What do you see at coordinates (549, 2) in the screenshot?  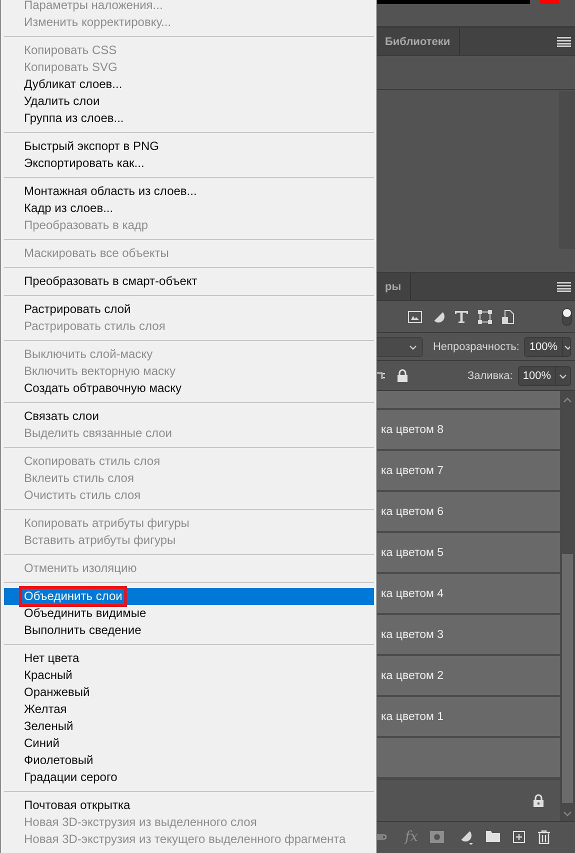 I see `close-area` at bounding box center [549, 2].